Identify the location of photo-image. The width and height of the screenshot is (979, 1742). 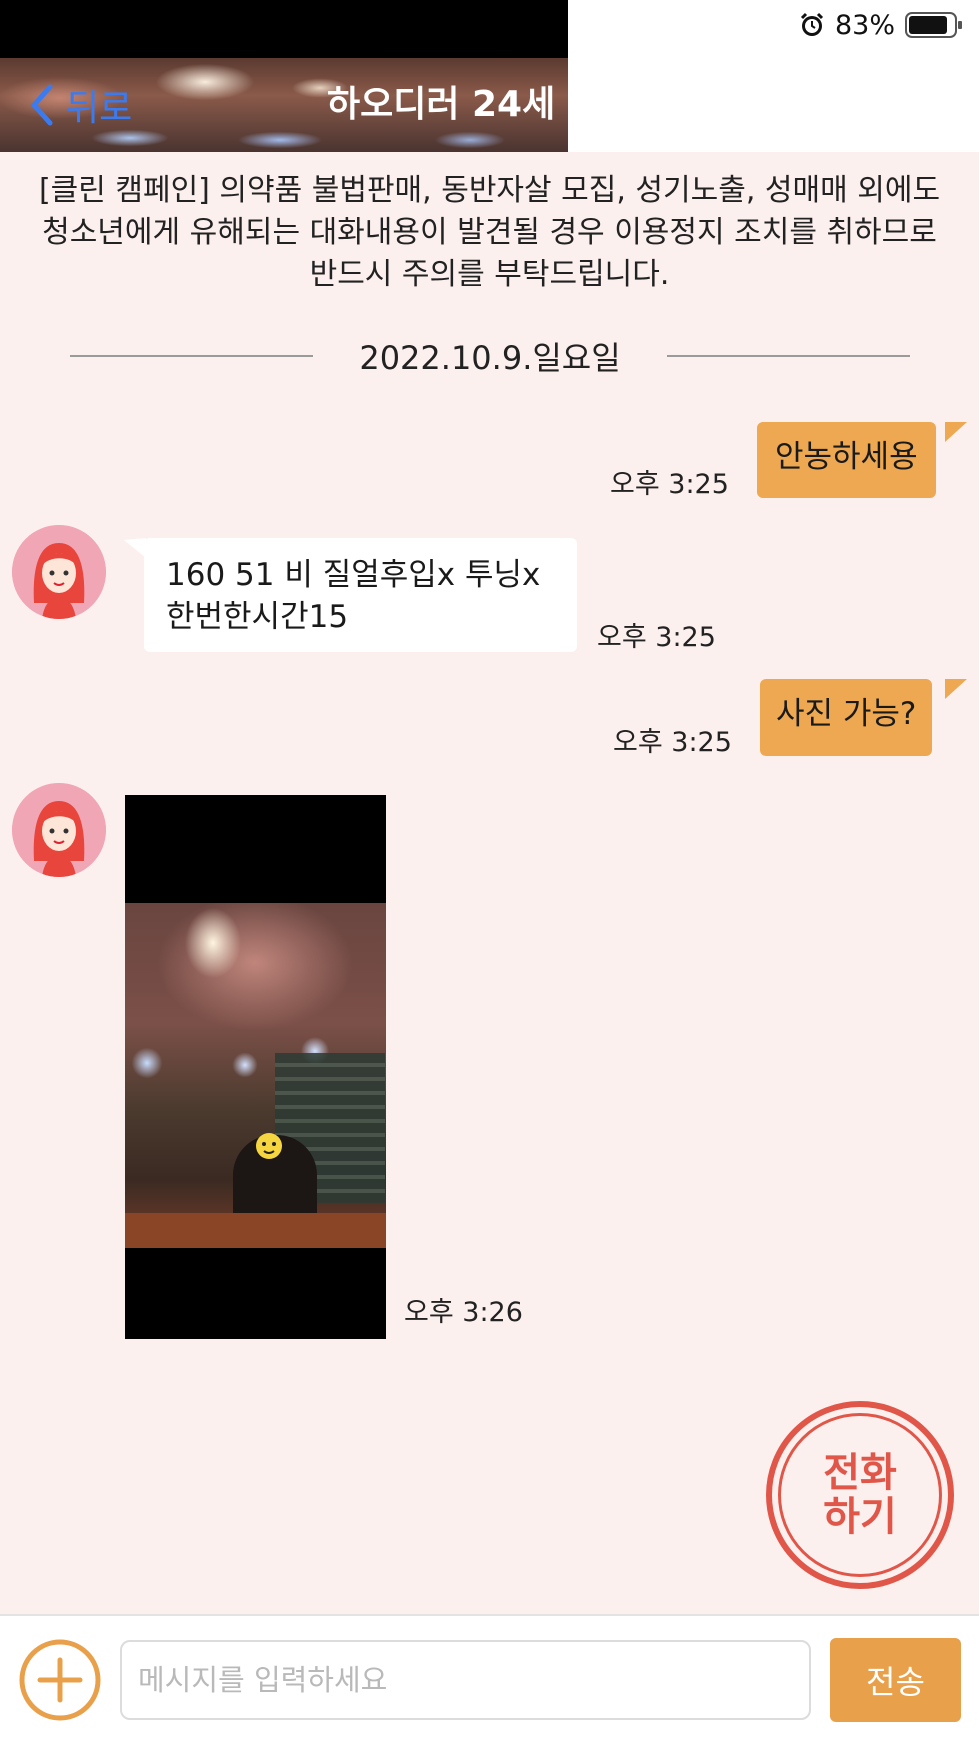
(255, 1075).